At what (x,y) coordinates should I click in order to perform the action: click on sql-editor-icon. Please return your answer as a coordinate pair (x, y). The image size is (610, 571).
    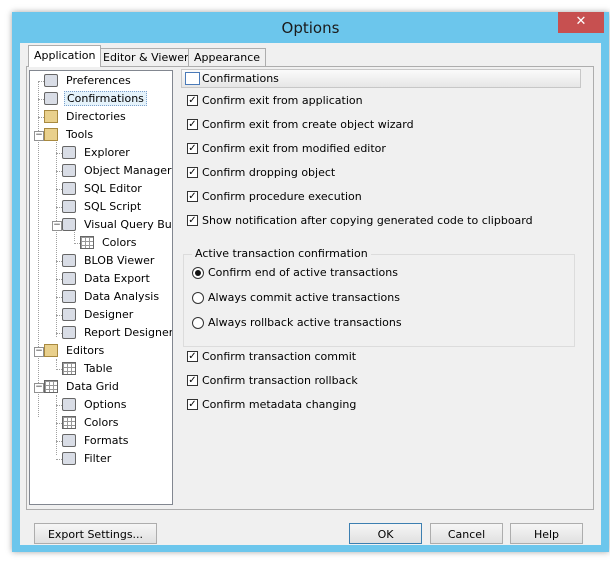
    Looking at the image, I should click on (69, 188).